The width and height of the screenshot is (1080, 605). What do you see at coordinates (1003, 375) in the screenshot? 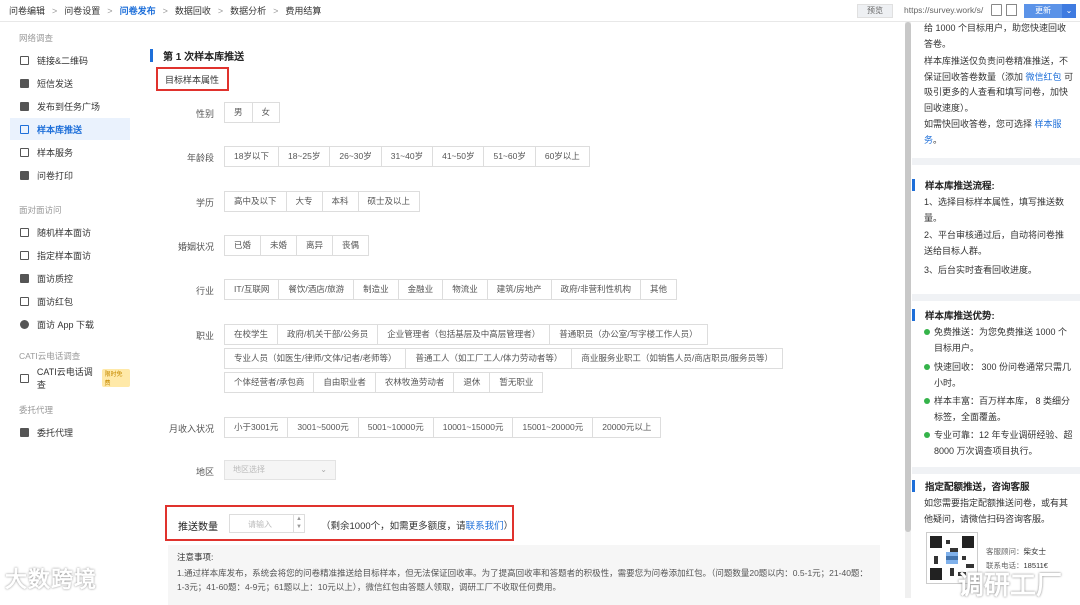
I see `advantage-text: 快速回收： 300 份问卷通常只需几小时。` at bounding box center [1003, 375].